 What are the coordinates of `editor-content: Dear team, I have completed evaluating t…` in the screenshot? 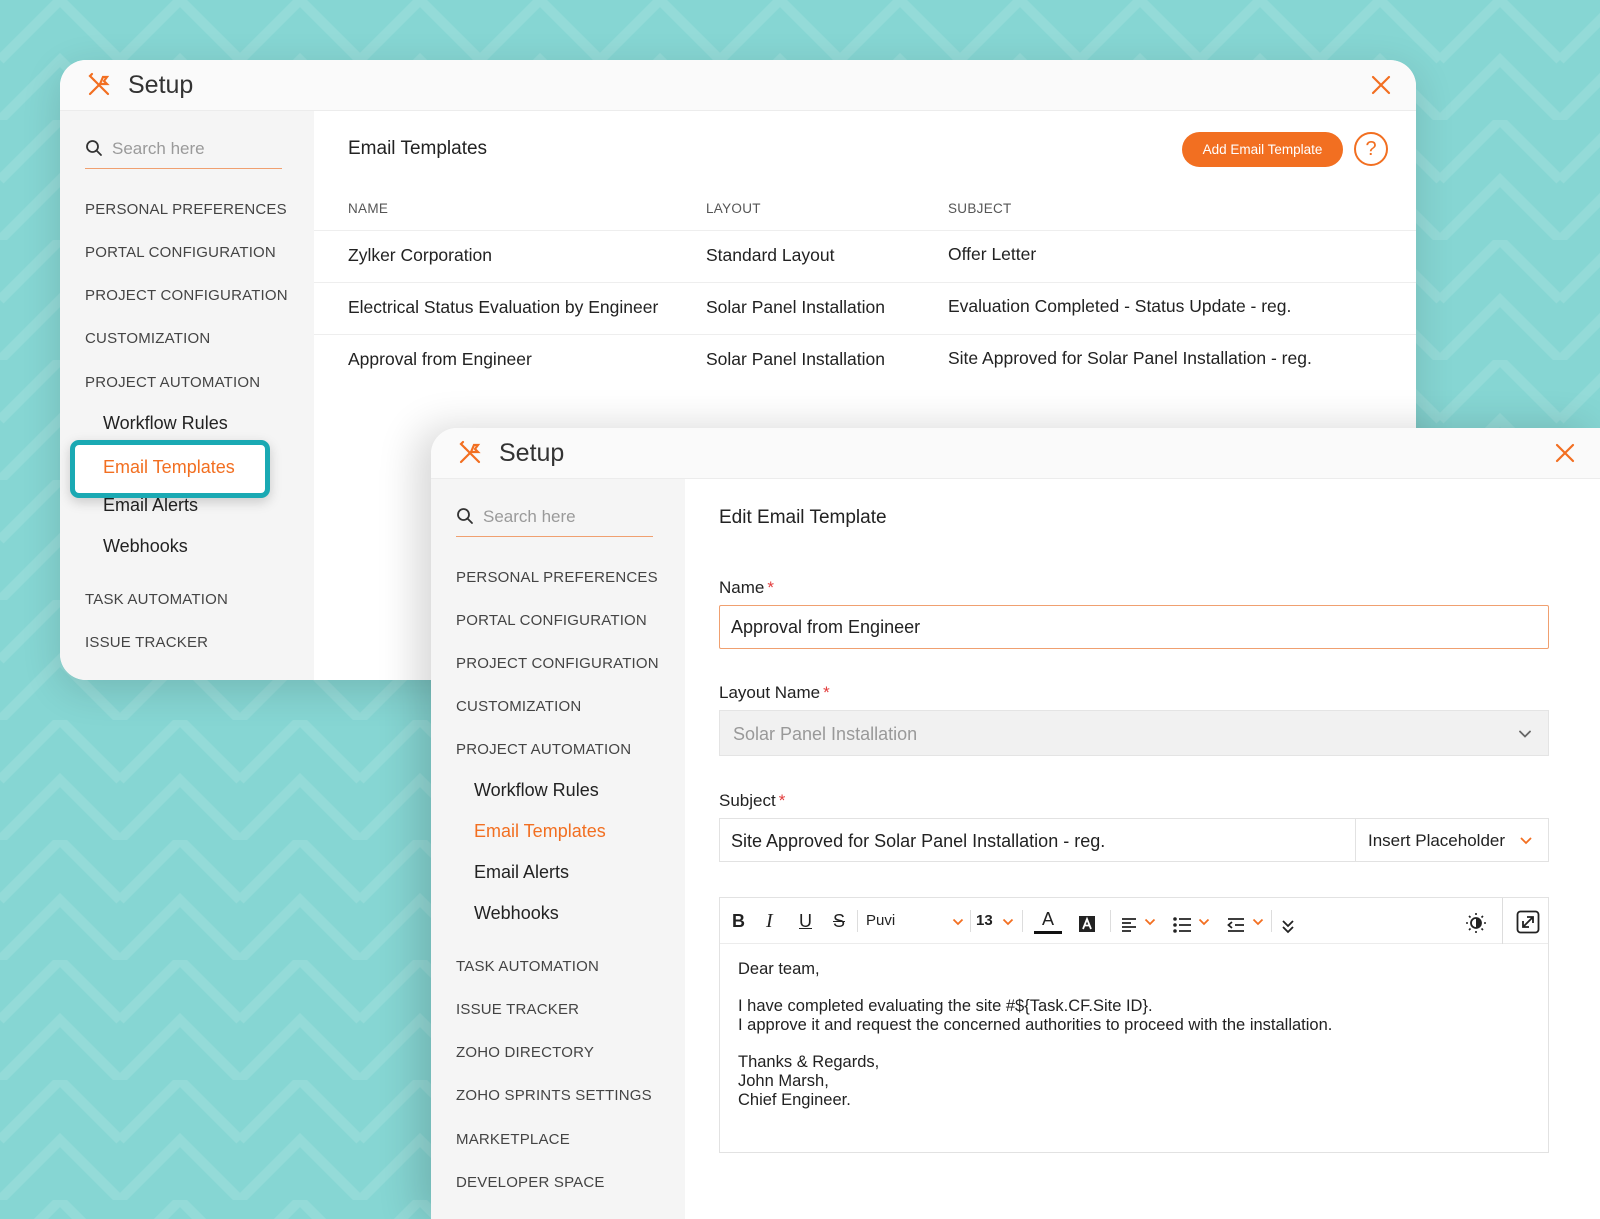 It's located at (1134, 1035).